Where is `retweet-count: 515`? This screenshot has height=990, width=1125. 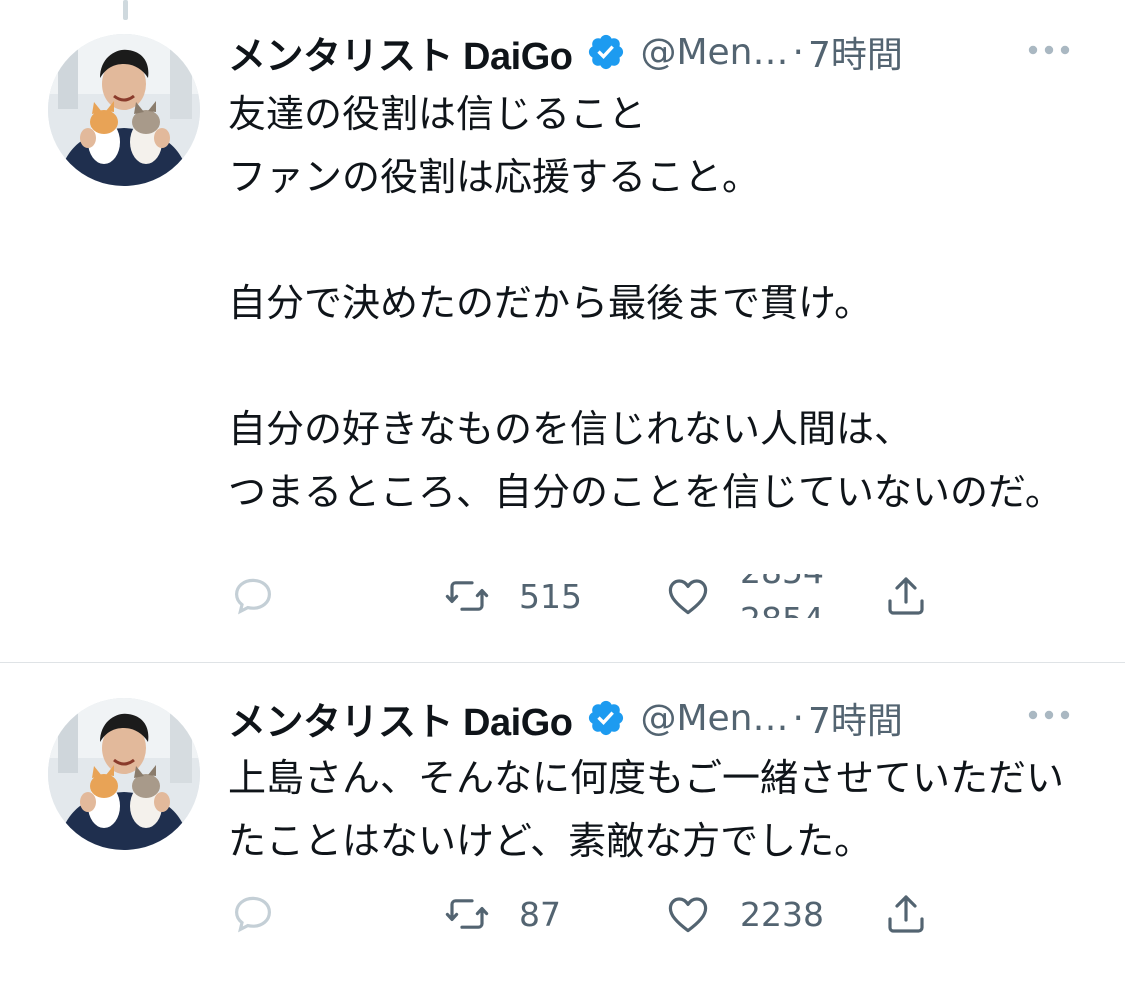 retweet-count: 515 is located at coordinates (550, 596).